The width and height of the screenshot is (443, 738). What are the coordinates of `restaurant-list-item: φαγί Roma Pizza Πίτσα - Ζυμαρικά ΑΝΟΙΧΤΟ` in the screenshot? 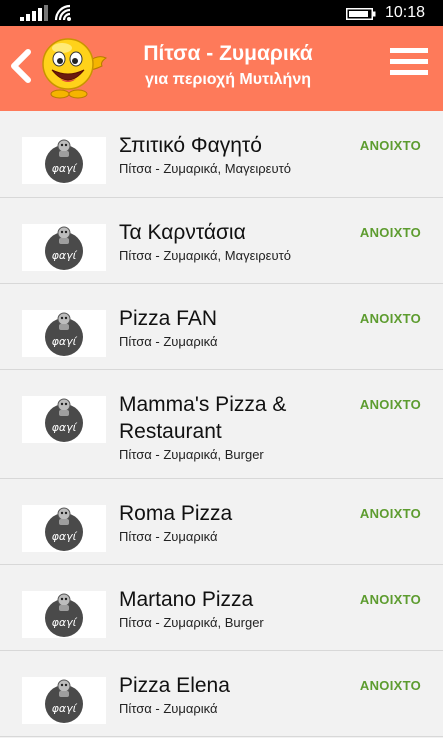 It's located at (221, 522).